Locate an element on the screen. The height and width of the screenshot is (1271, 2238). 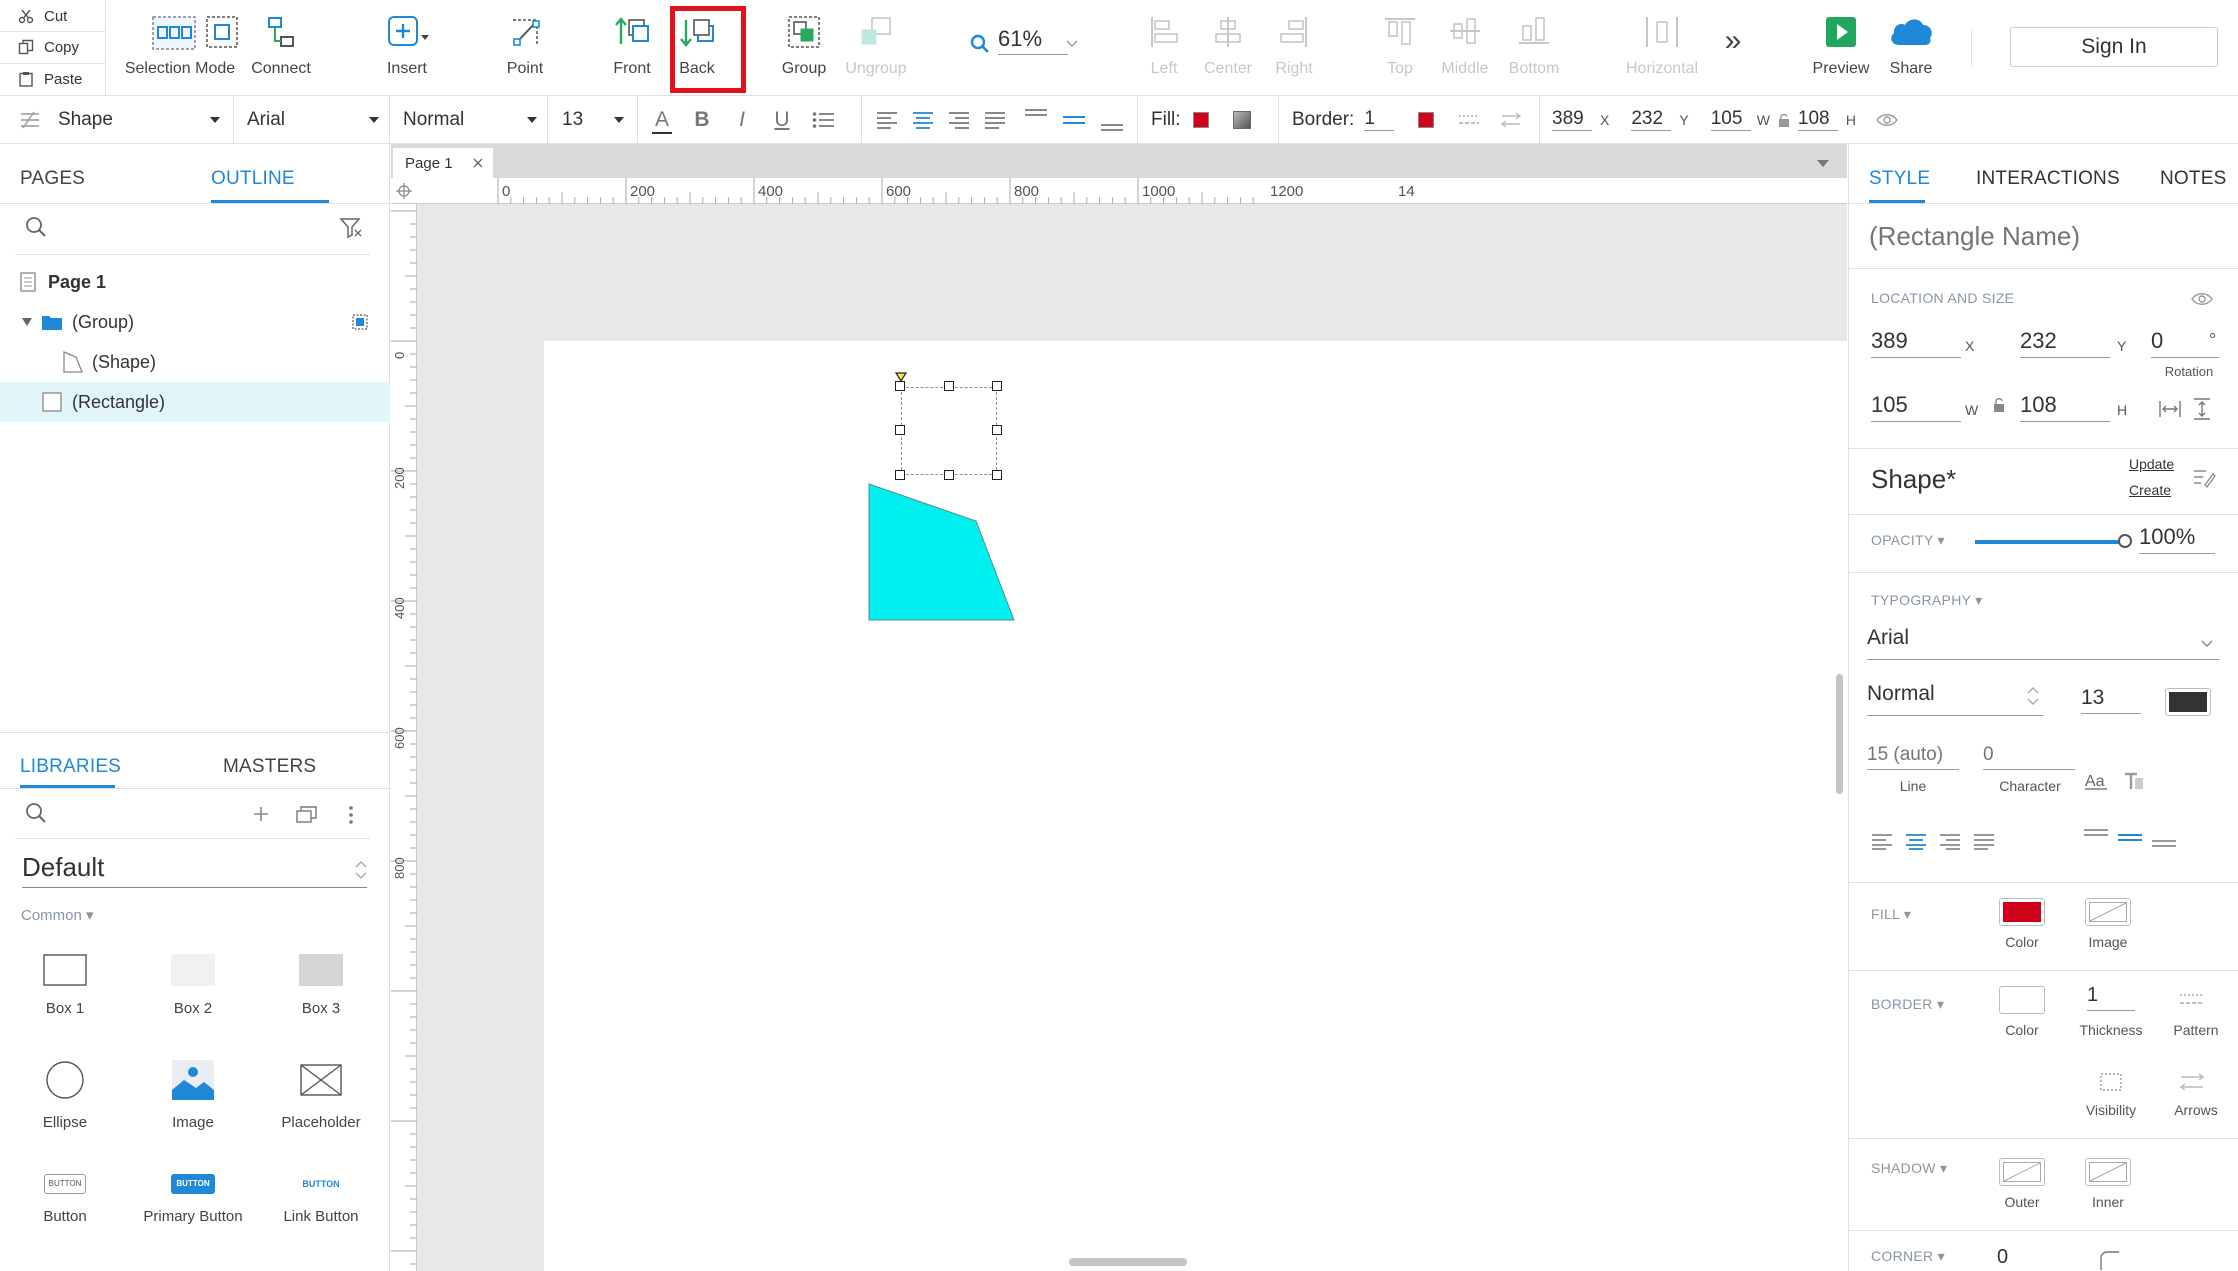
connect-button: Connect is located at coordinates (281, 47).